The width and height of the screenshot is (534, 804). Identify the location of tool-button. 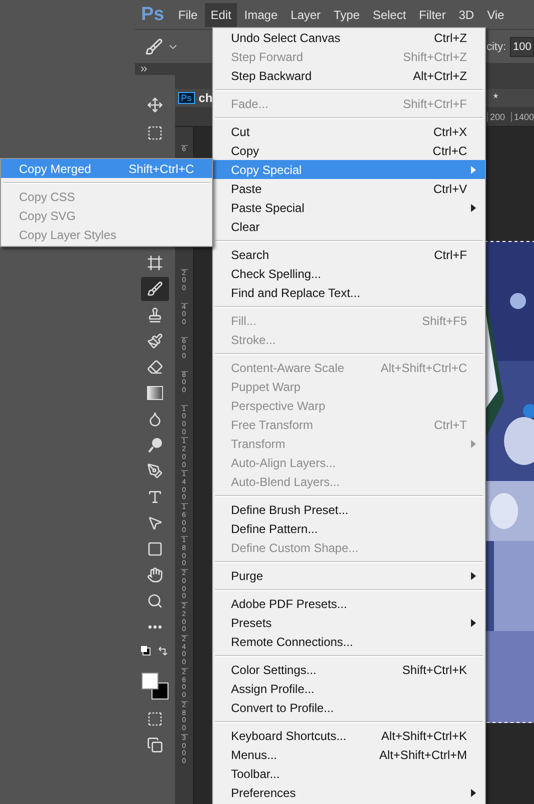
(155, 289).